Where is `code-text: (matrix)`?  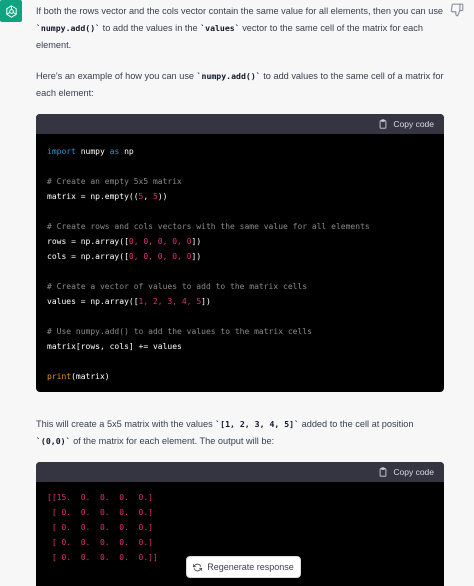 code-text: (matrix) is located at coordinates (90, 376).